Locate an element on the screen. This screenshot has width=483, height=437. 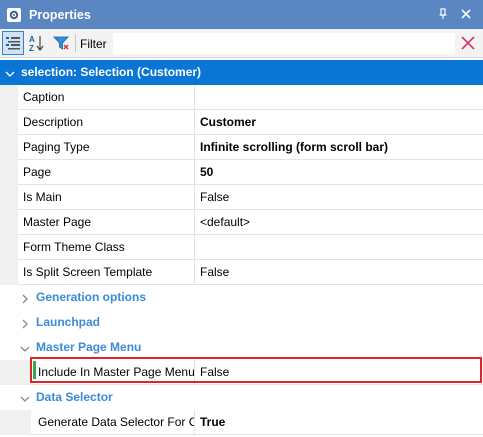
sort-az-icon: A Z is located at coordinates (36, 43).